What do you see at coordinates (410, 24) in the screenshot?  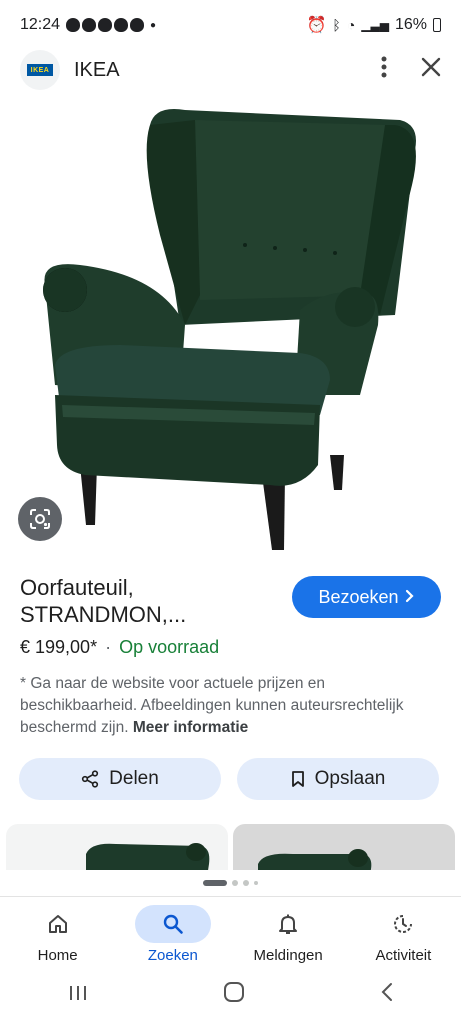 I see `battery-text: 16%` at bounding box center [410, 24].